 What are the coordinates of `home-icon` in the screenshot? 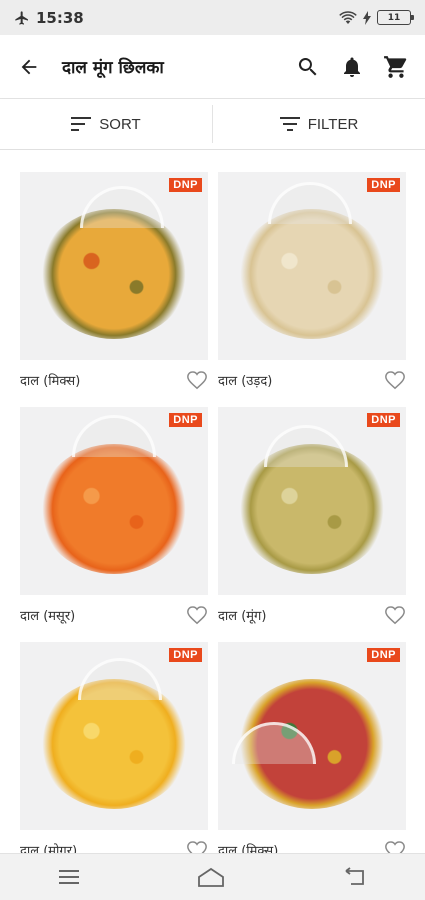 It's located at (211, 877).